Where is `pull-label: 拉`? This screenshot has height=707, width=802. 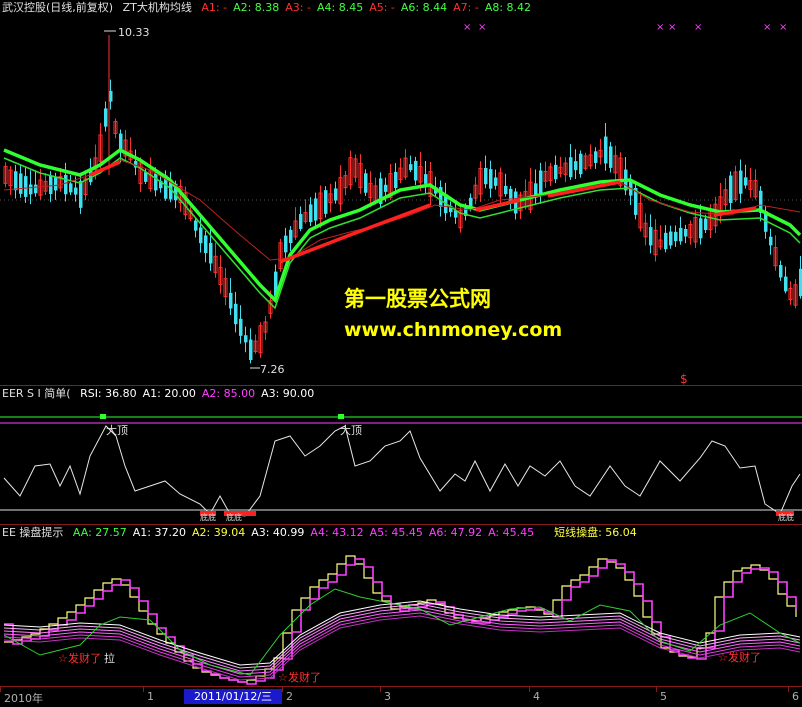
pull-label: 拉 is located at coordinates (109, 658).